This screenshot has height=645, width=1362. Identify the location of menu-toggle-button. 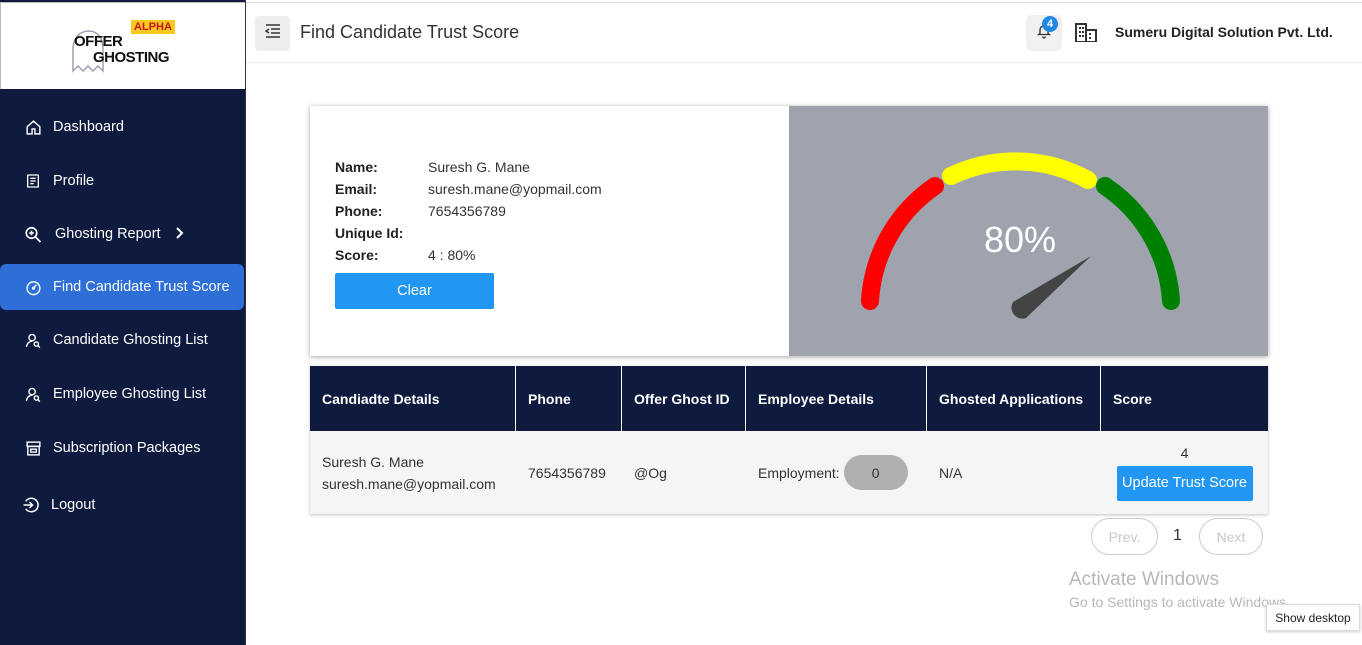
(272, 33).